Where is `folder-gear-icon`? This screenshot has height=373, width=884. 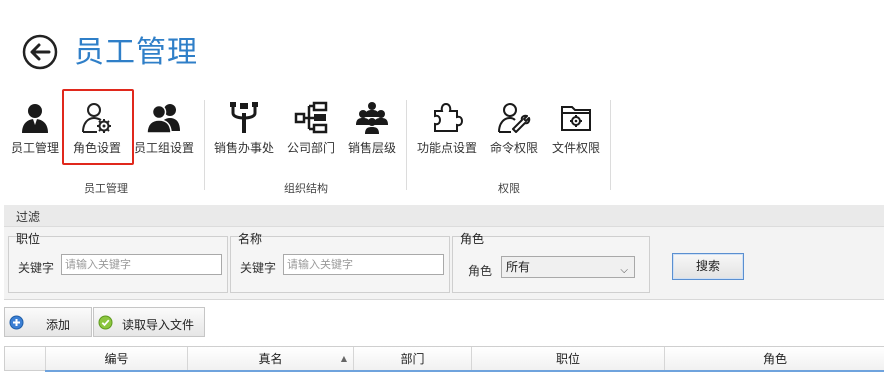
folder-gear-icon is located at coordinates (576, 118).